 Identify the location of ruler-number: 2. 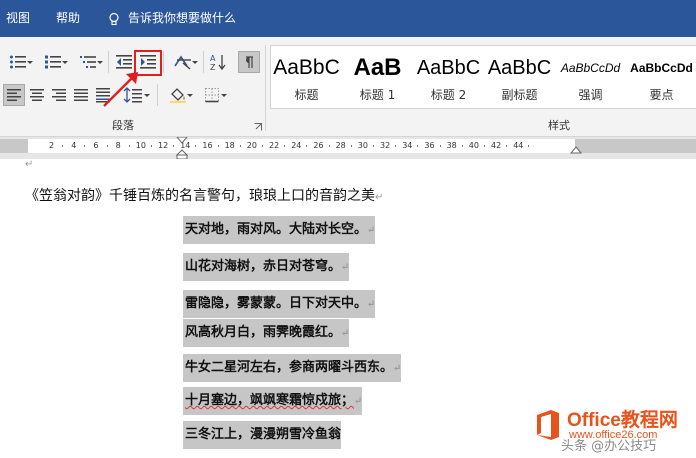
(52, 145).